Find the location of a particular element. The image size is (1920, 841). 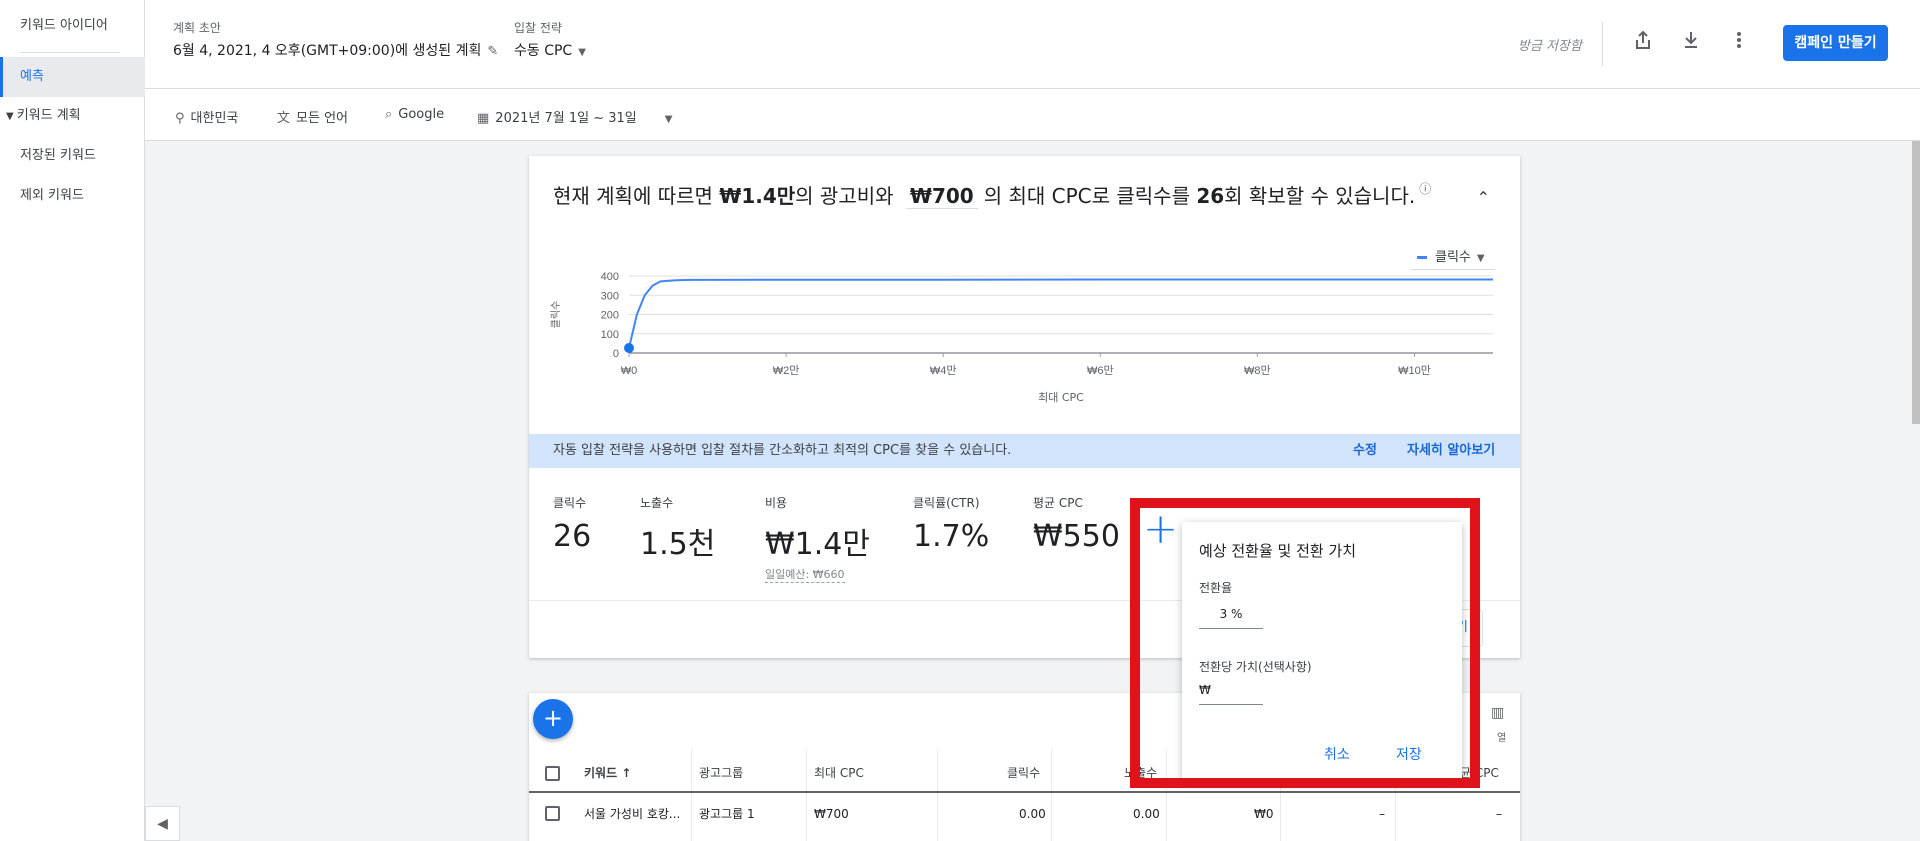

edit-link: 수정 is located at coordinates (1365, 451).